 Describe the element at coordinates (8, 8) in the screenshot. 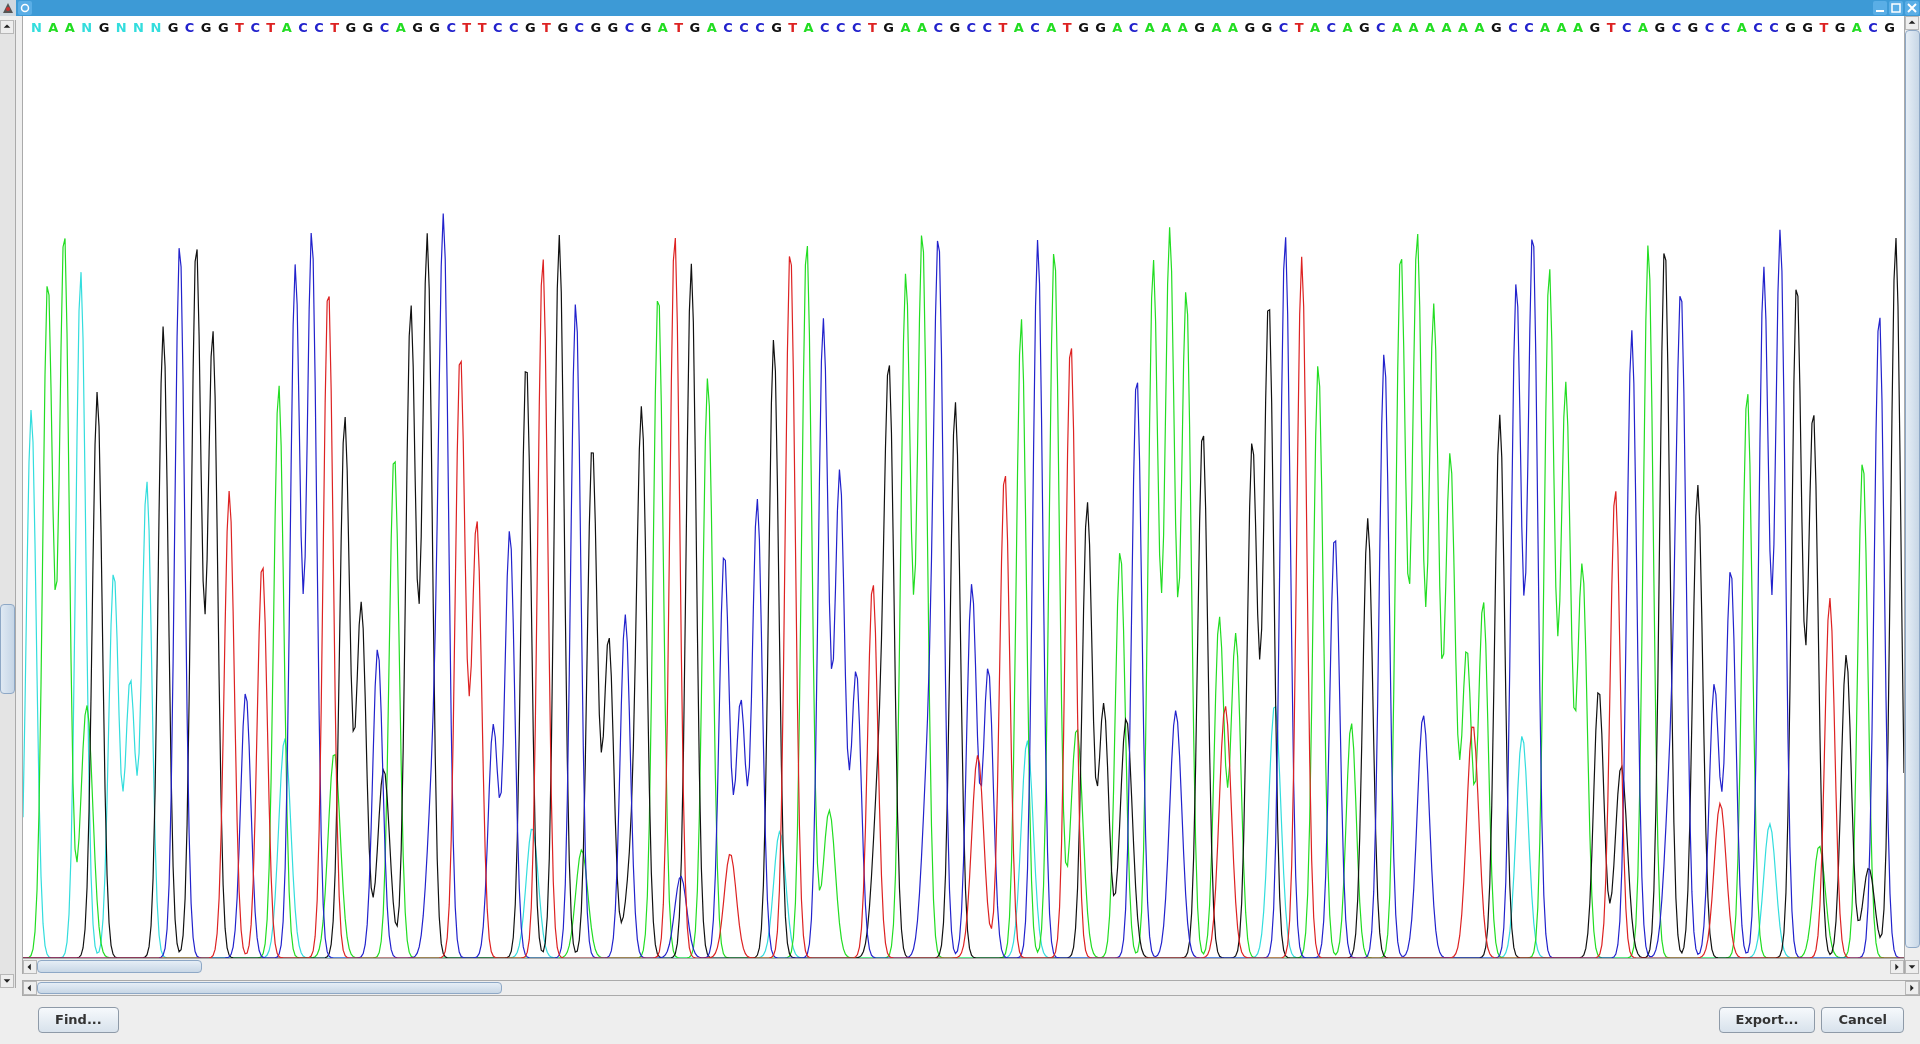

I see `app-icon` at that location.